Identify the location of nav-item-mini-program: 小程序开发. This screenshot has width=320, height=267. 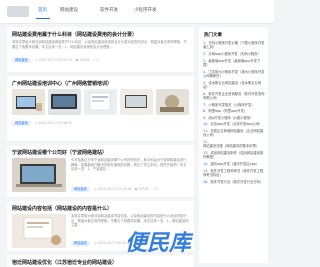
(145, 10).